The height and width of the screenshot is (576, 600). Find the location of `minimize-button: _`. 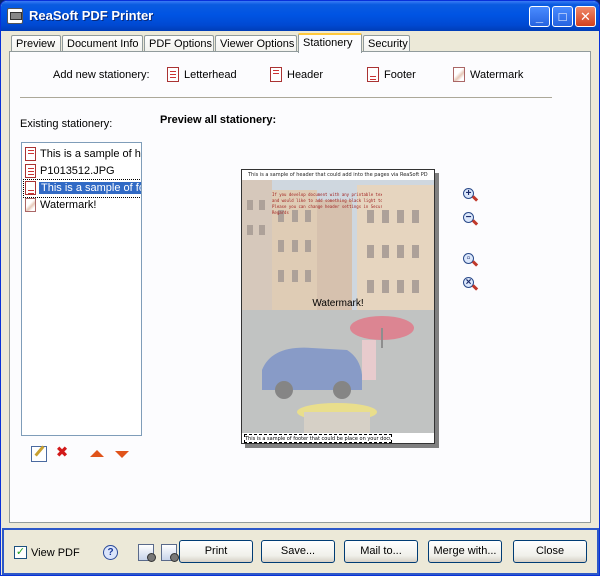

minimize-button: _ is located at coordinates (539, 16).